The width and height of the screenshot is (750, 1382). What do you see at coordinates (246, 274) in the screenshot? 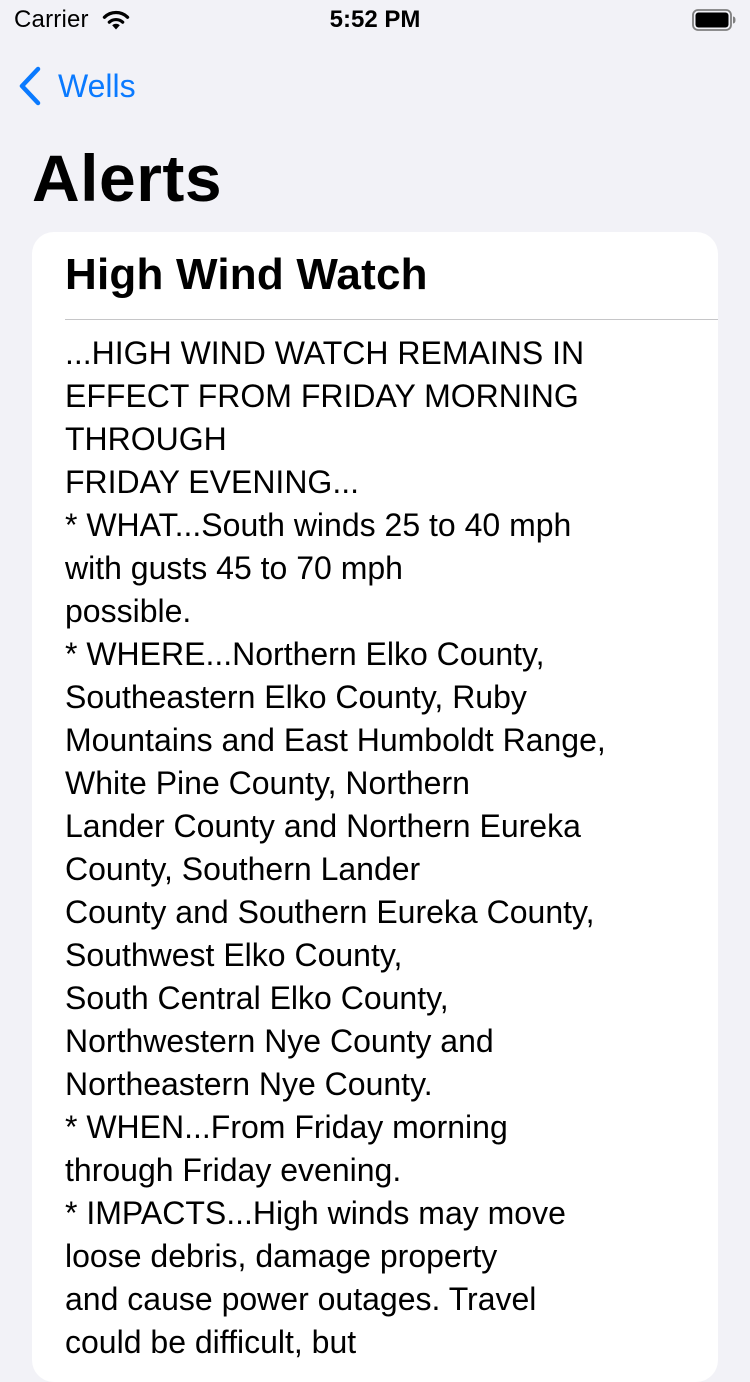
I see `alert-title: High Wind Watch` at bounding box center [246, 274].